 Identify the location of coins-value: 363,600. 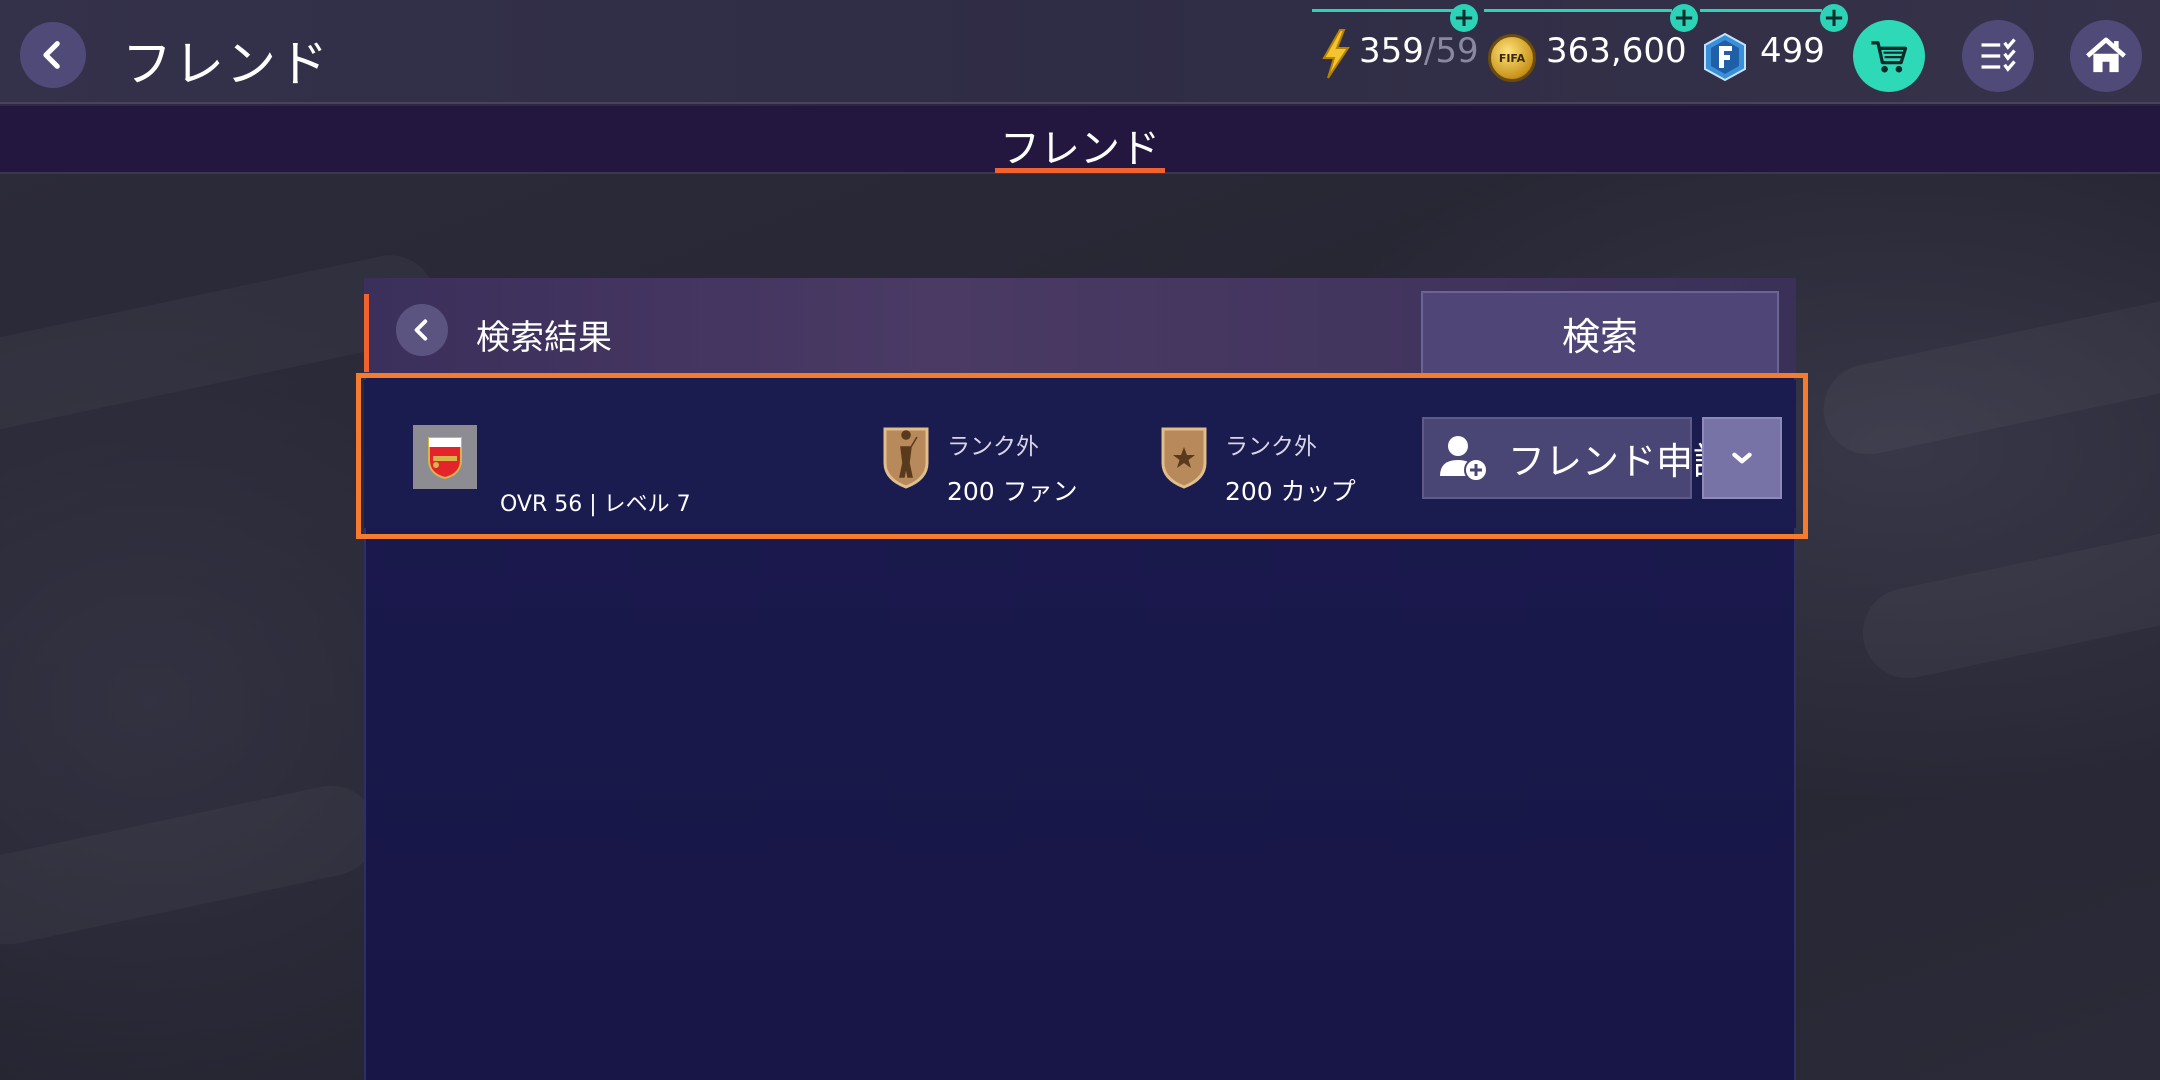
(1616, 51).